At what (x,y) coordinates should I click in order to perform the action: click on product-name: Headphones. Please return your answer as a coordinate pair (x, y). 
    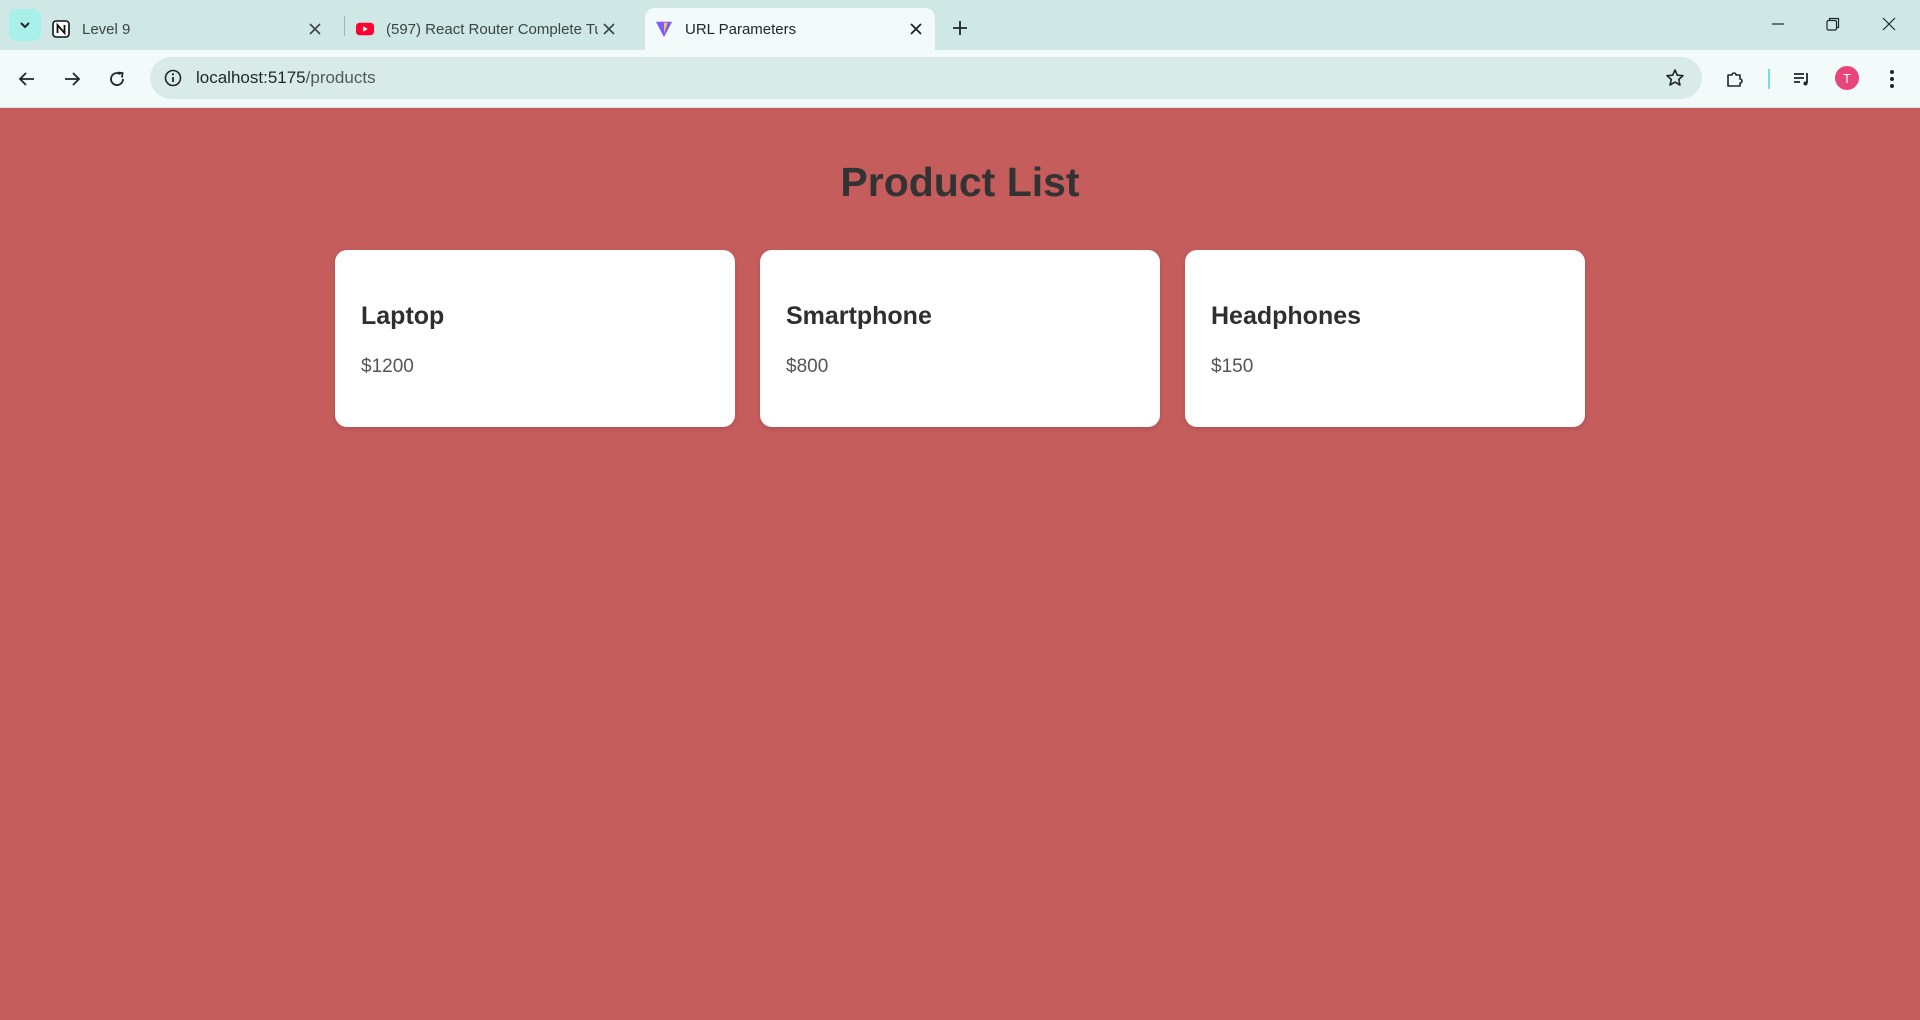
    Looking at the image, I should click on (1286, 316).